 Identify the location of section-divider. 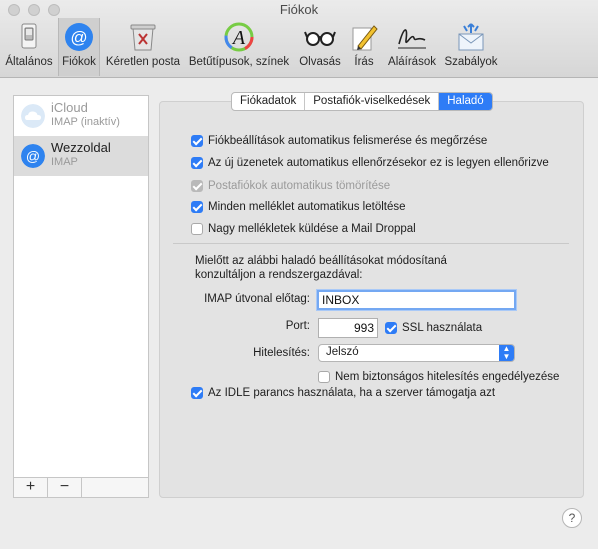
(371, 243).